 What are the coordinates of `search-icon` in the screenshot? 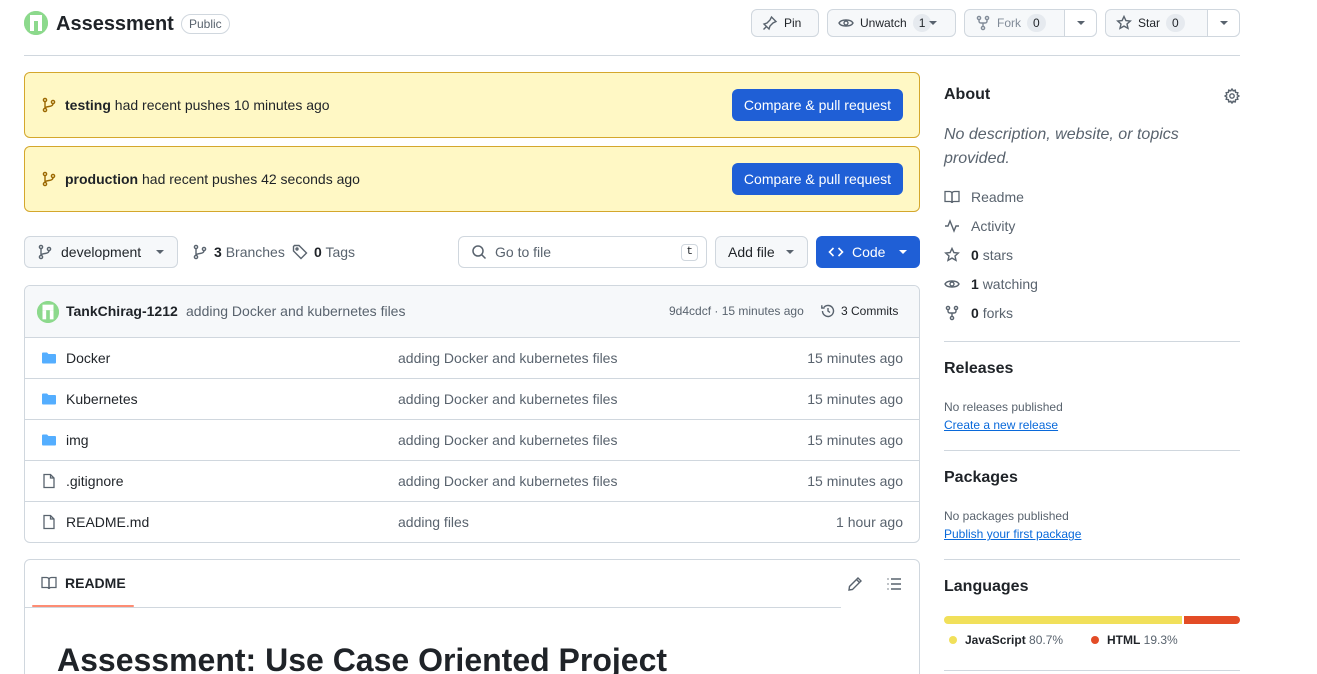 It's located at (479, 252).